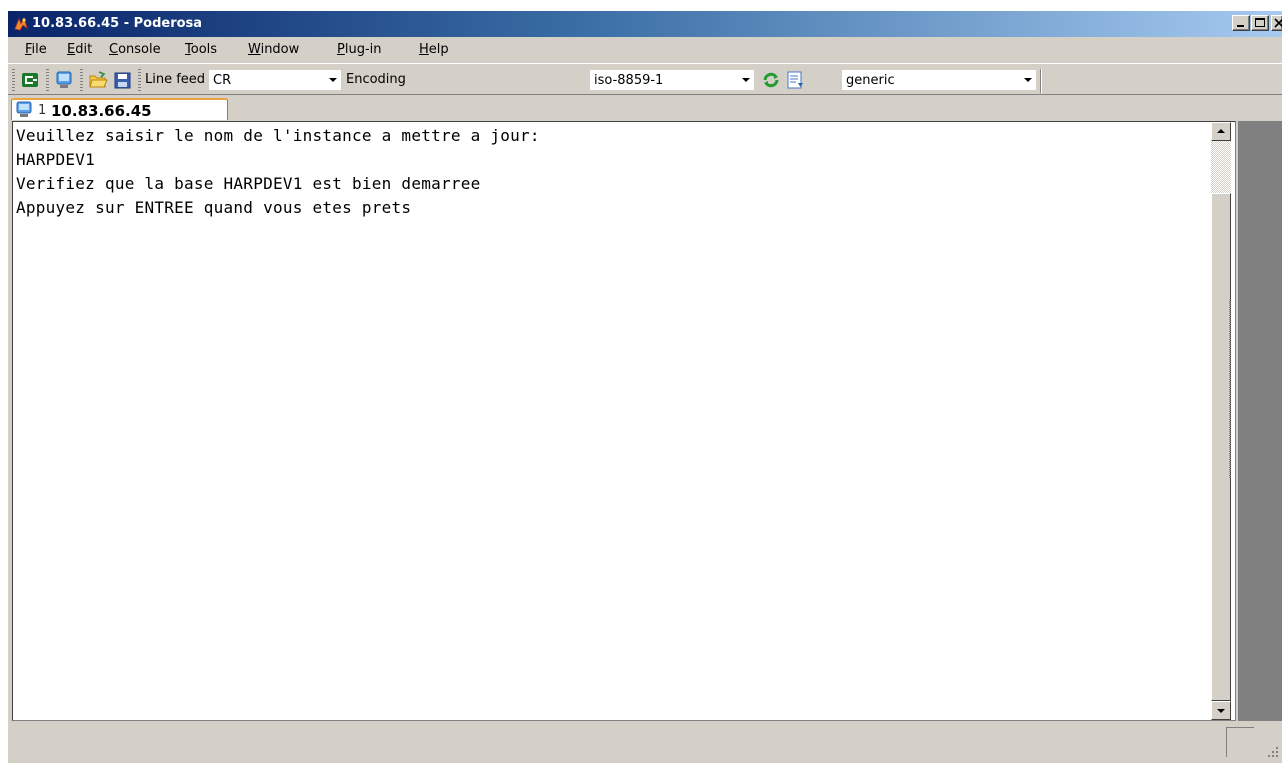  I want to click on status-bar, so click(645, 743).